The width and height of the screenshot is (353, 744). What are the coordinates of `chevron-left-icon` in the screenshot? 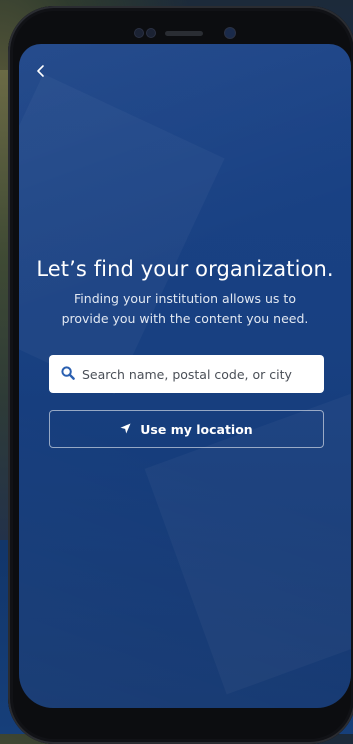 It's located at (41, 72).